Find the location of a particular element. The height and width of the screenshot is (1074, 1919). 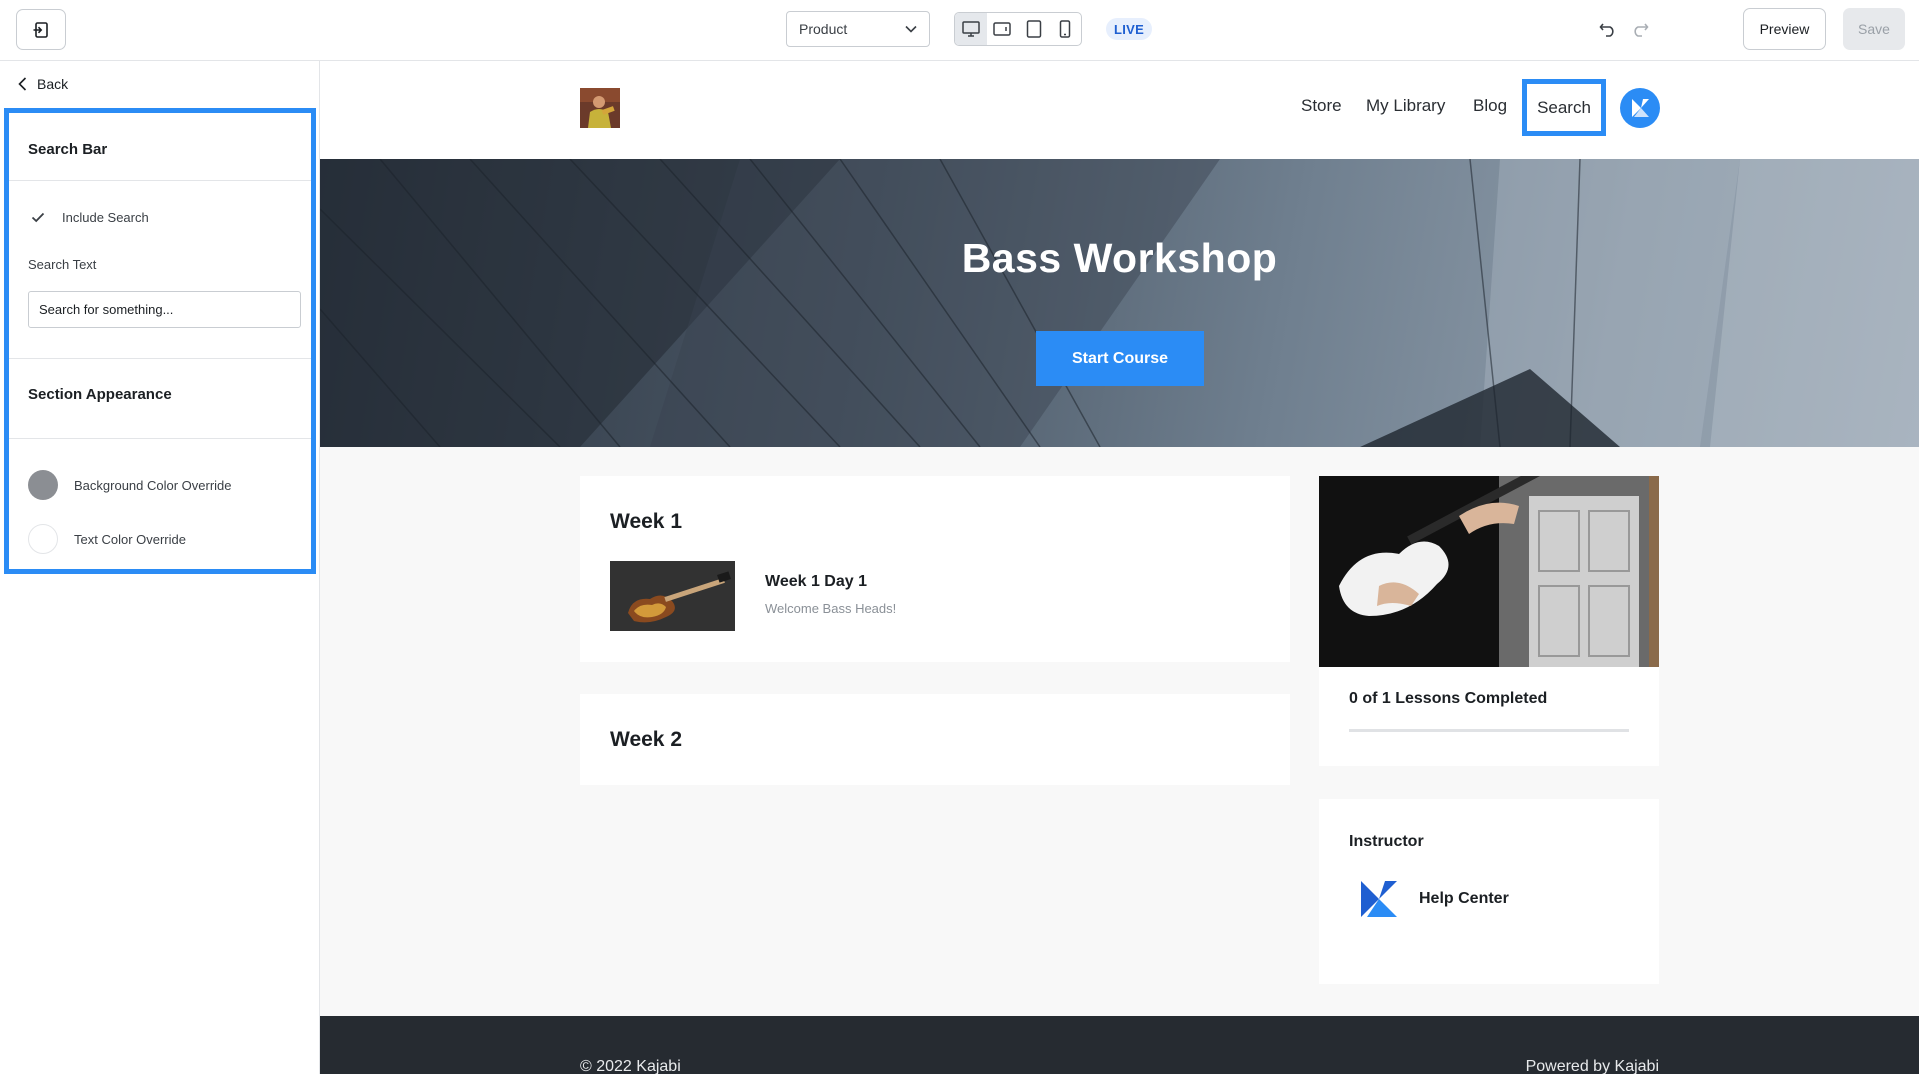

instructor-card: Instructor Help Center is located at coordinates (1489, 891).